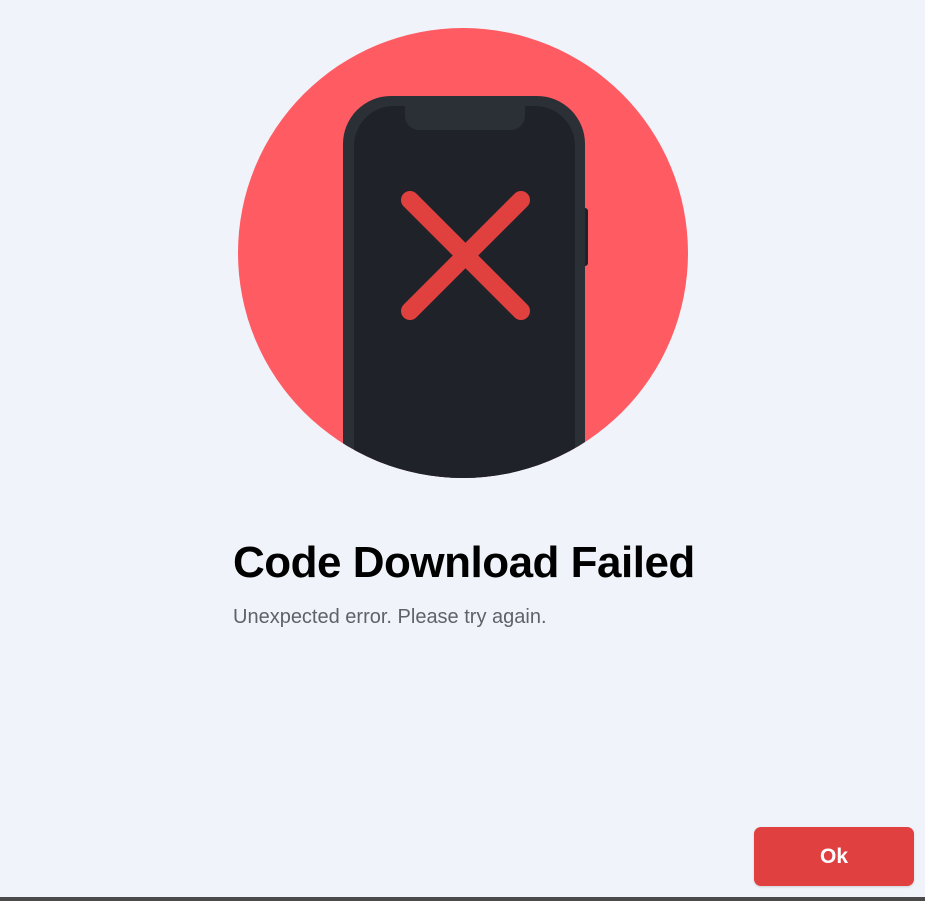 Image resolution: width=925 pixels, height=901 pixels. Describe the element at coordinates (464, 562) in the screenshot. I see `dialog-title: Code Download Failed` at that location.